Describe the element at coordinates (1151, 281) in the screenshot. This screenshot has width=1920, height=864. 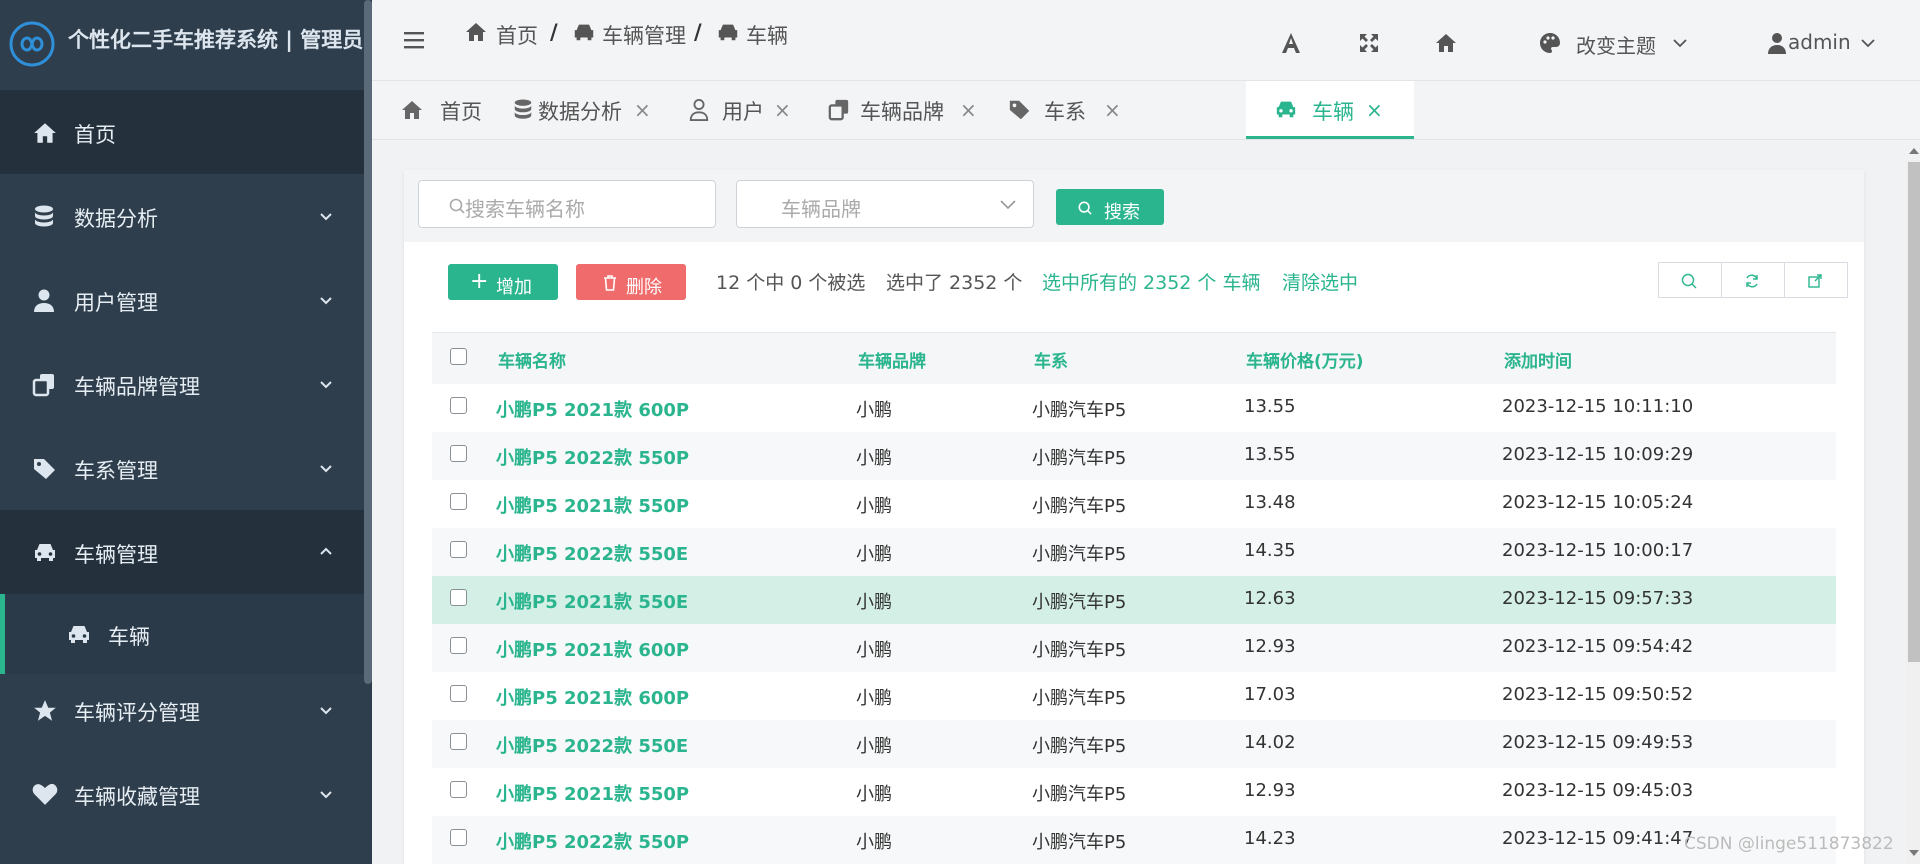
I see `select-all-link: 选中所有的 2352 个 车辆` at that location.